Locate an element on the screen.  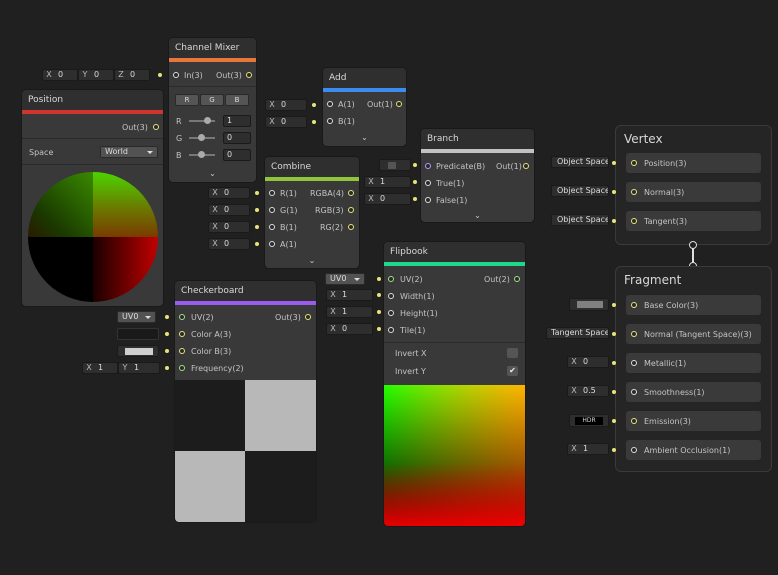
fragment-block-metallic: Metallic(1) is located at coordinates (693, 363).